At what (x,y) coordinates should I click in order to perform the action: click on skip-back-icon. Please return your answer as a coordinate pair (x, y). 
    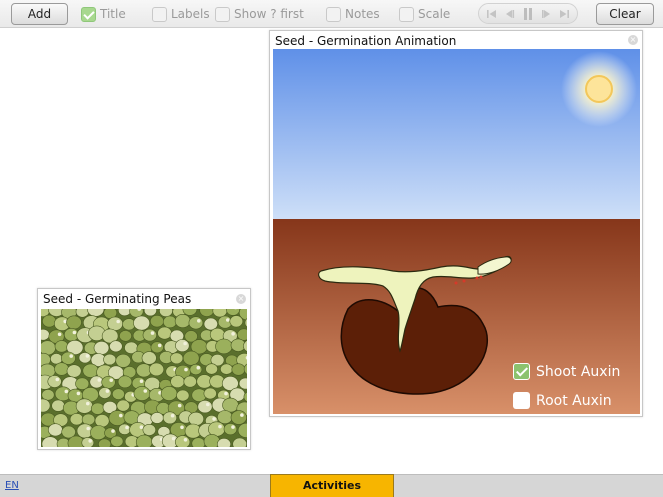
    Looking at the image, I should click on (492, 14).